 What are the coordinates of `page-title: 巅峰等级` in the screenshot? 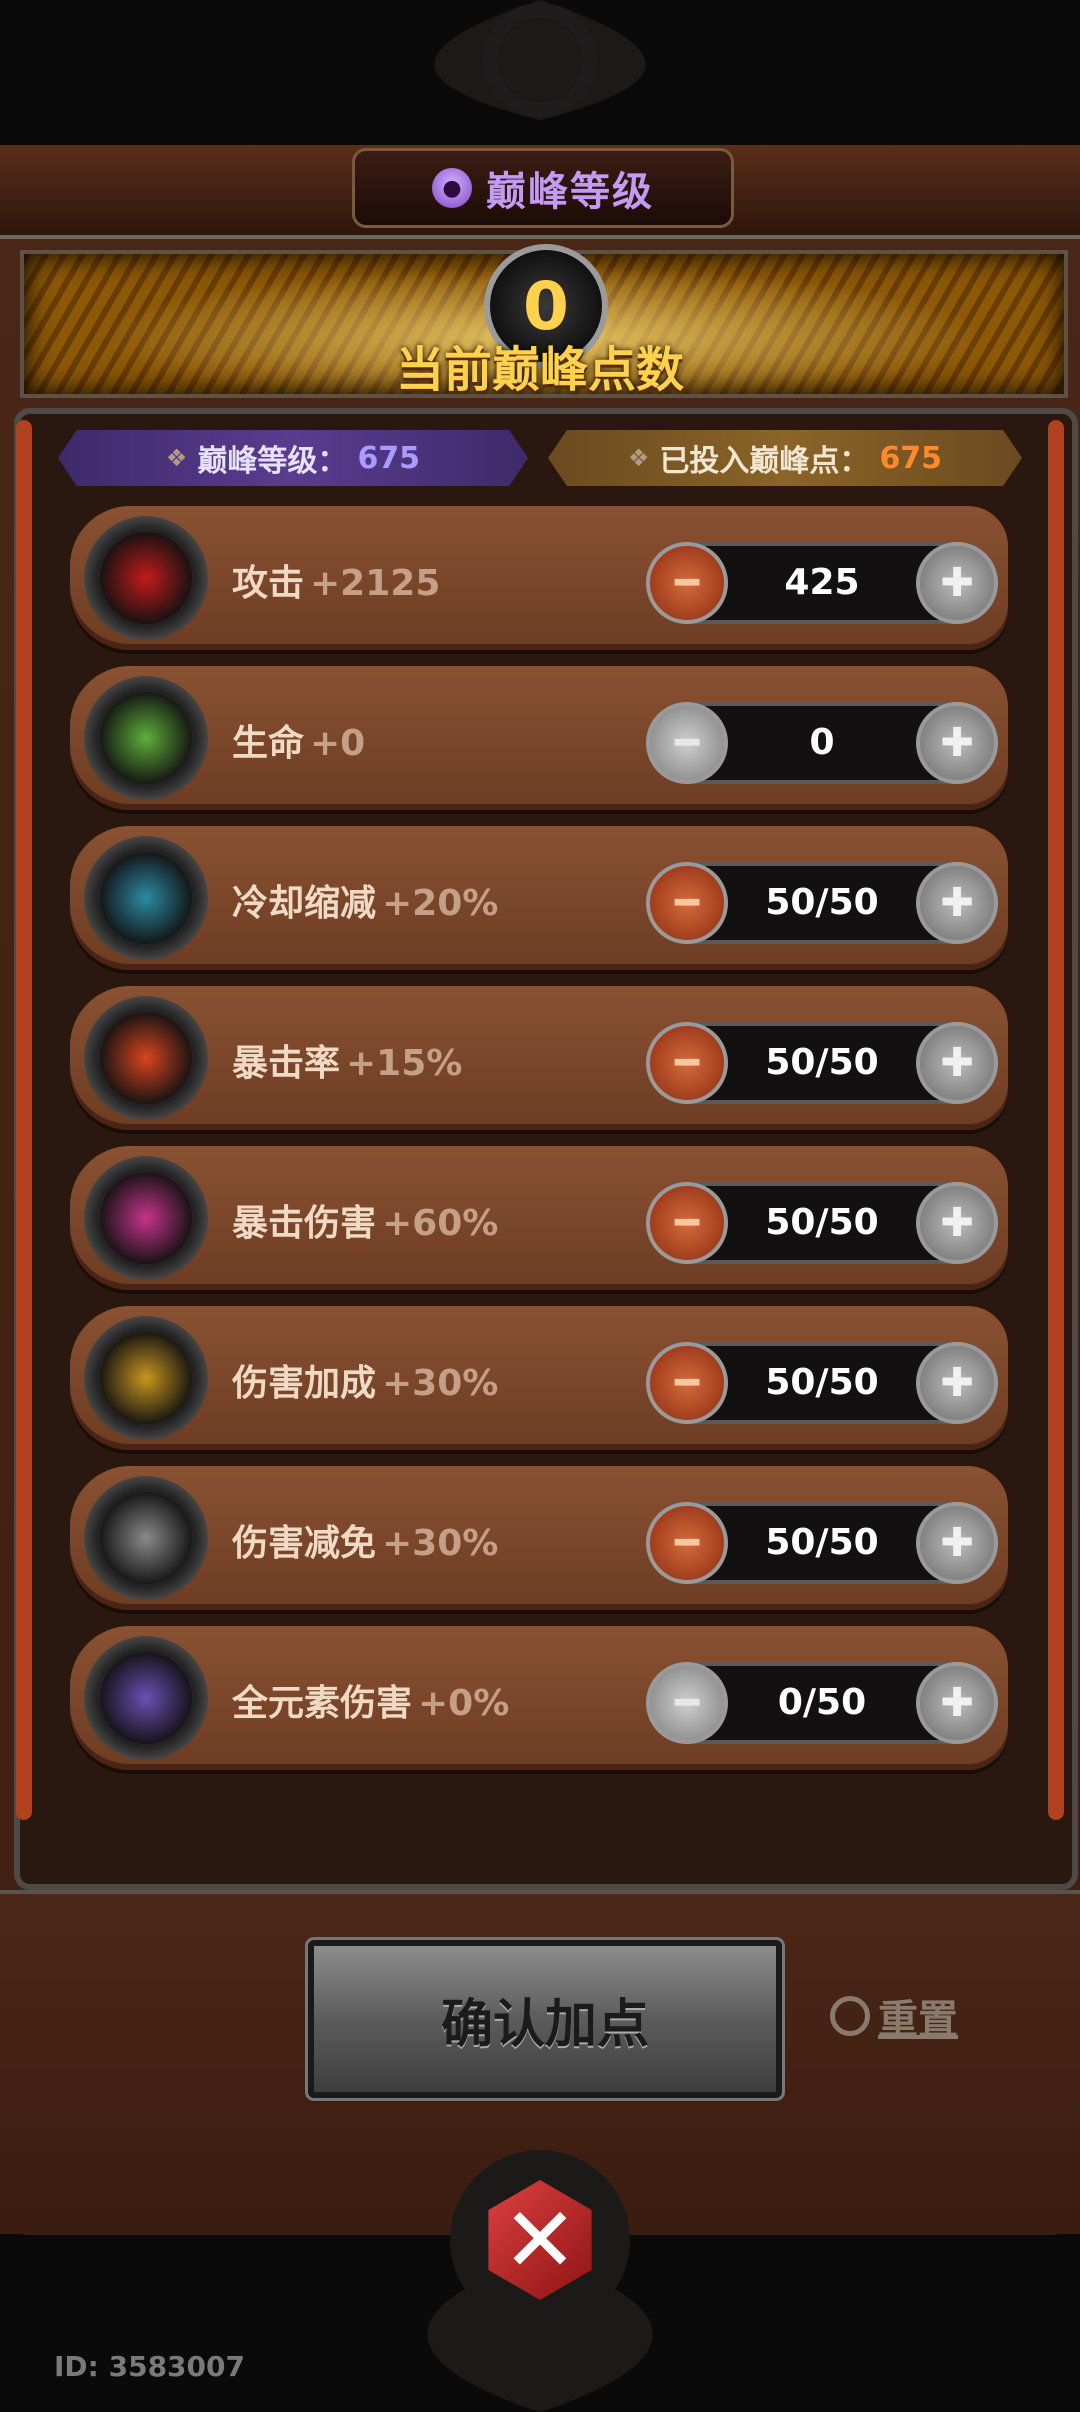 It's located at (570, 192).